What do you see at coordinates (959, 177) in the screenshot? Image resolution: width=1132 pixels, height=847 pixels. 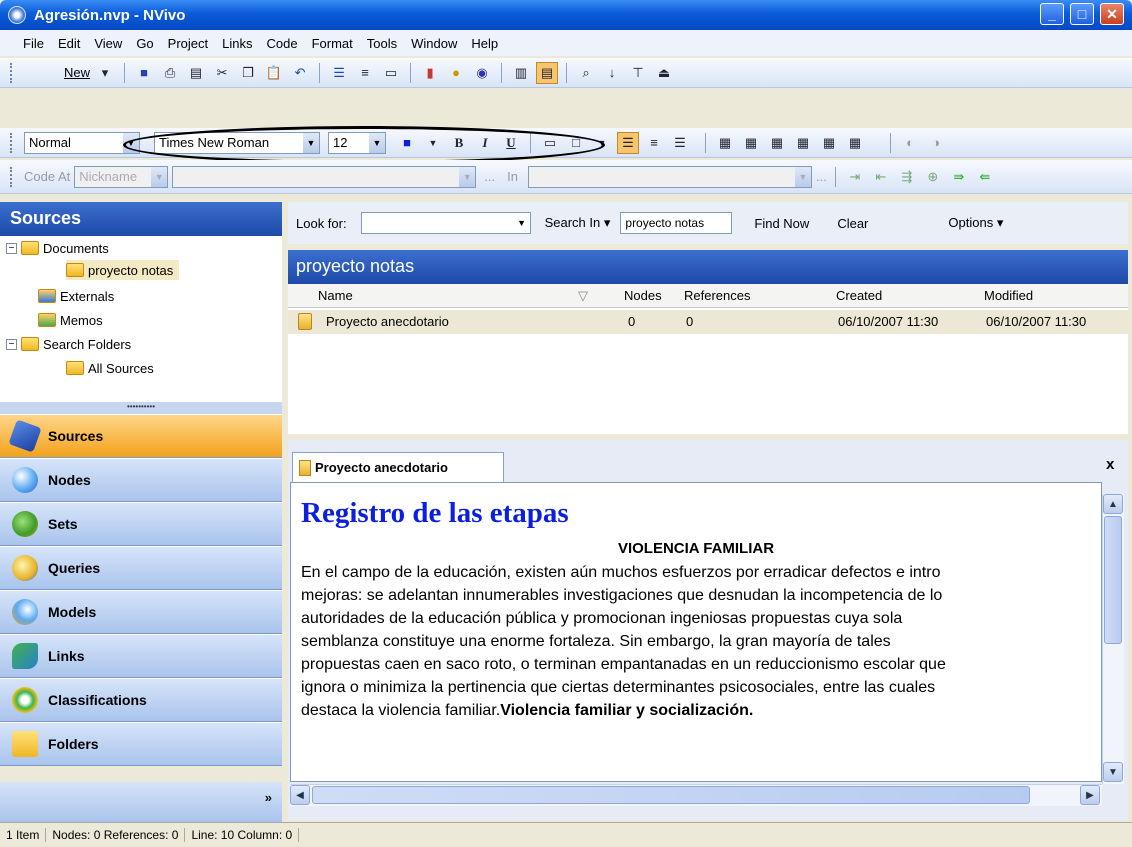 I see `code-selection-icon: ⇛` at bounding box center [959, 177].